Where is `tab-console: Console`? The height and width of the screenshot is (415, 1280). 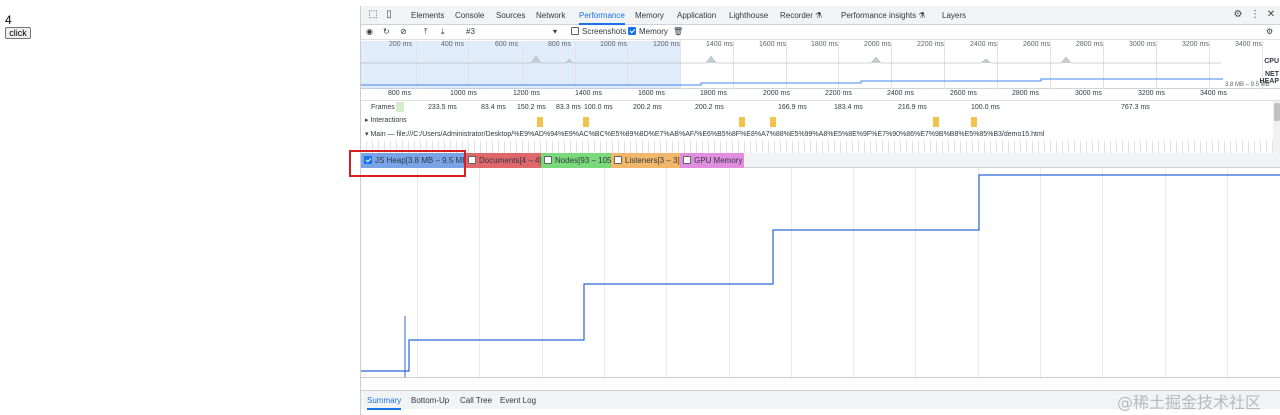 tab-console: Console is located at coordinates (469, 15).